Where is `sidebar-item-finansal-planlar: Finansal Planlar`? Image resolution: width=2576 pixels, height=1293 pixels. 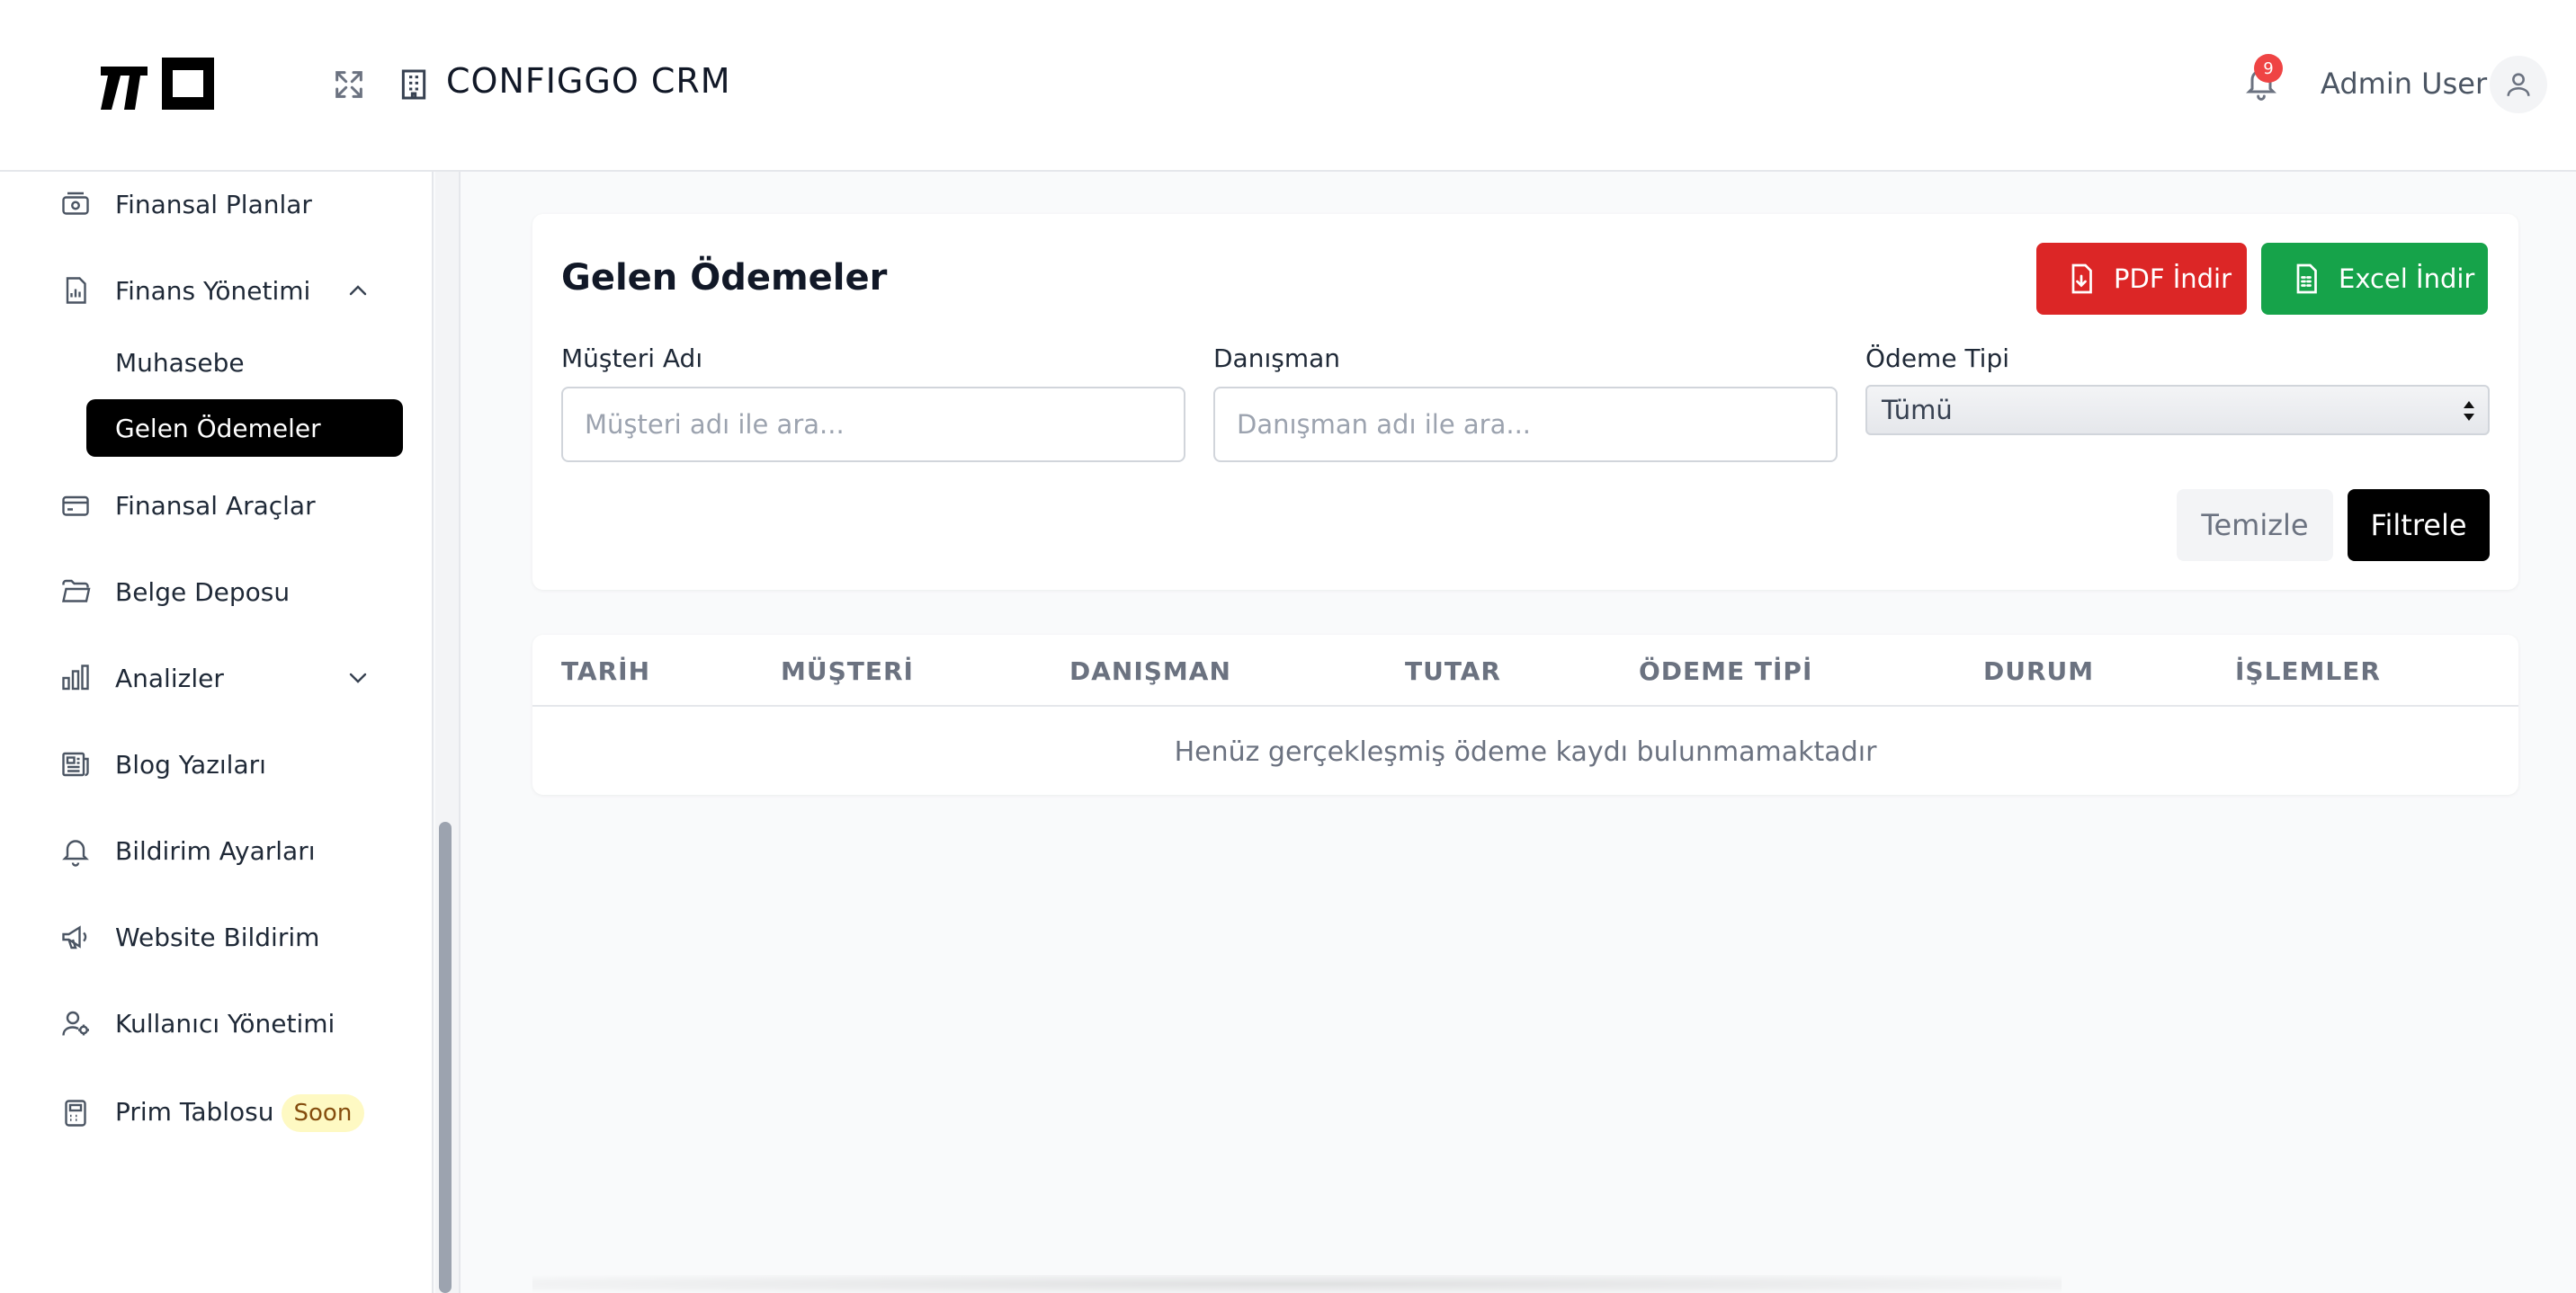
sidebar-item-finansal-planlar: Finansal Planlar is located at coordinates (211, 204).